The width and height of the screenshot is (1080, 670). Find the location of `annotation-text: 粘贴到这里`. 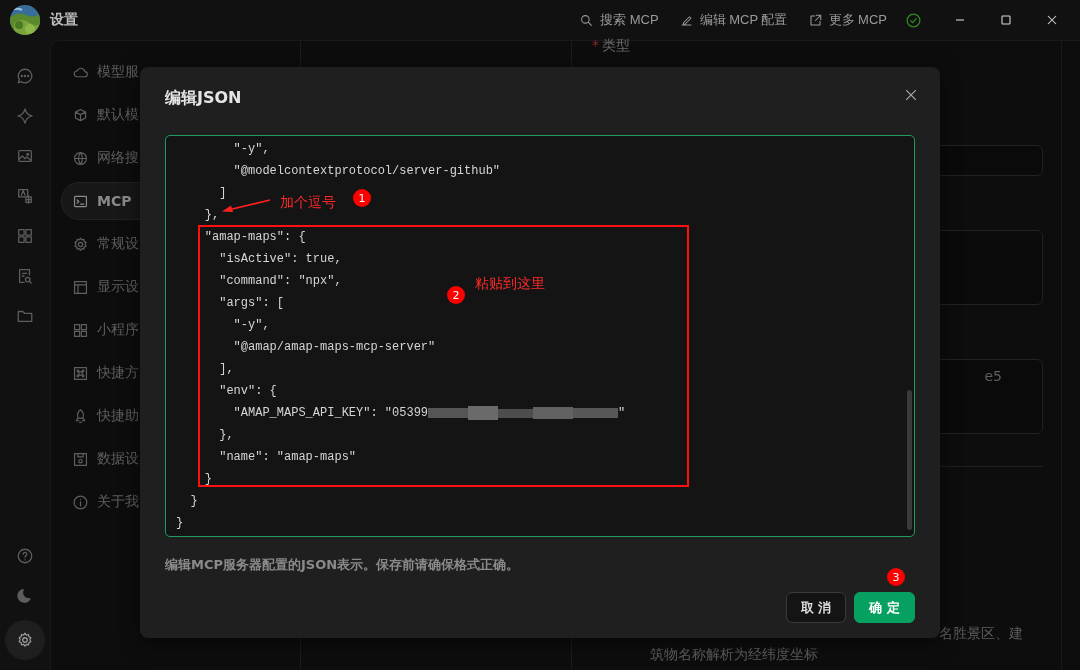

annotation-text: 粘贴到这里 is located at coordinates (510, 284).